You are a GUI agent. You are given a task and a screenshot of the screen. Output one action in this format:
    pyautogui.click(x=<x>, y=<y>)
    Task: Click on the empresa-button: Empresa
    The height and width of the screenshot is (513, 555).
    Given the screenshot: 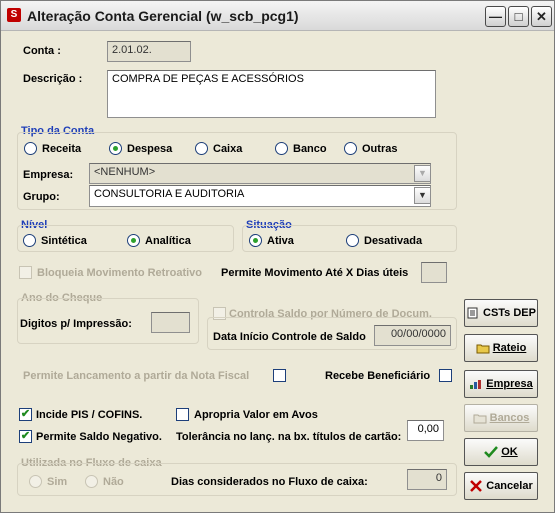 What is the action you would take?
    pyautogui.click(x=501, y=384)
    